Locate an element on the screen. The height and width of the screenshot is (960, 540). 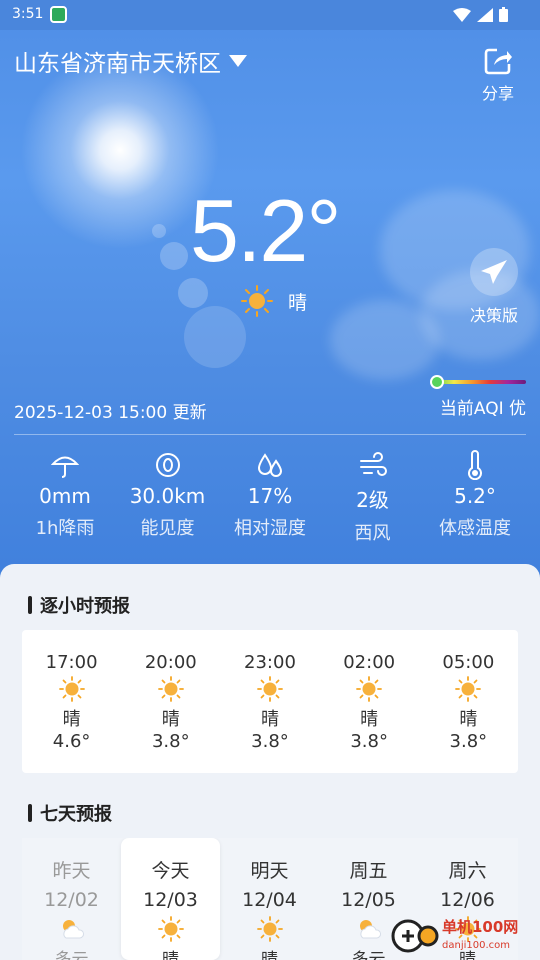
hour-time: 02:00 is located at coordinates (369, 662).